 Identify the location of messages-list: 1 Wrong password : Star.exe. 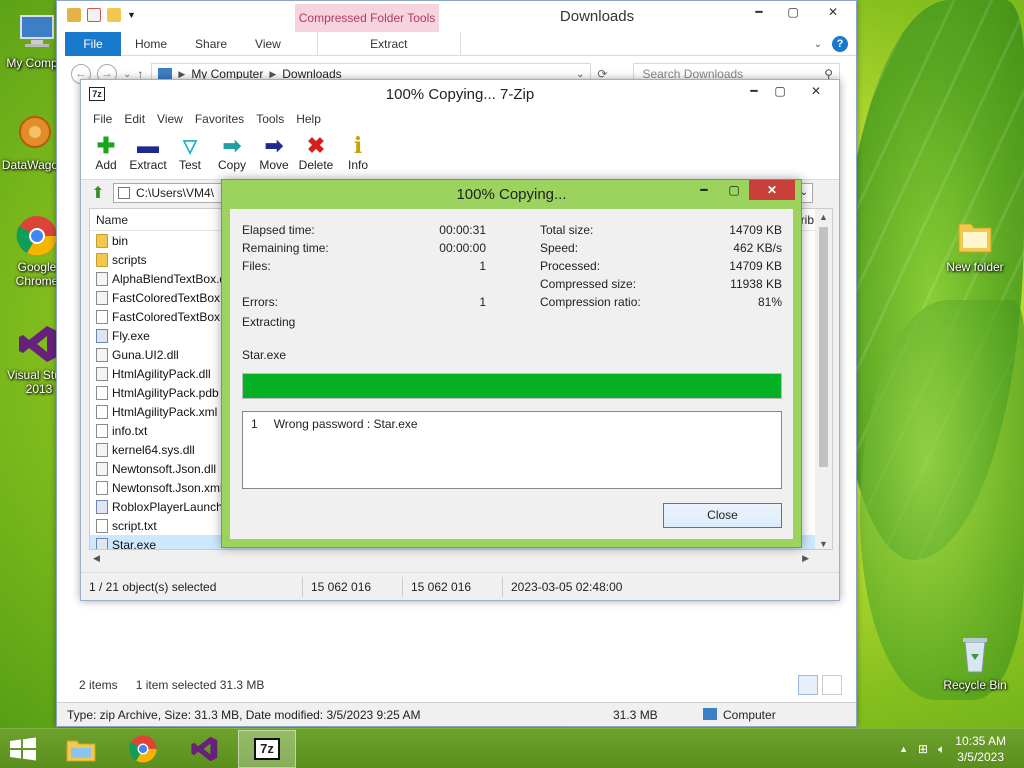
(512, 450).